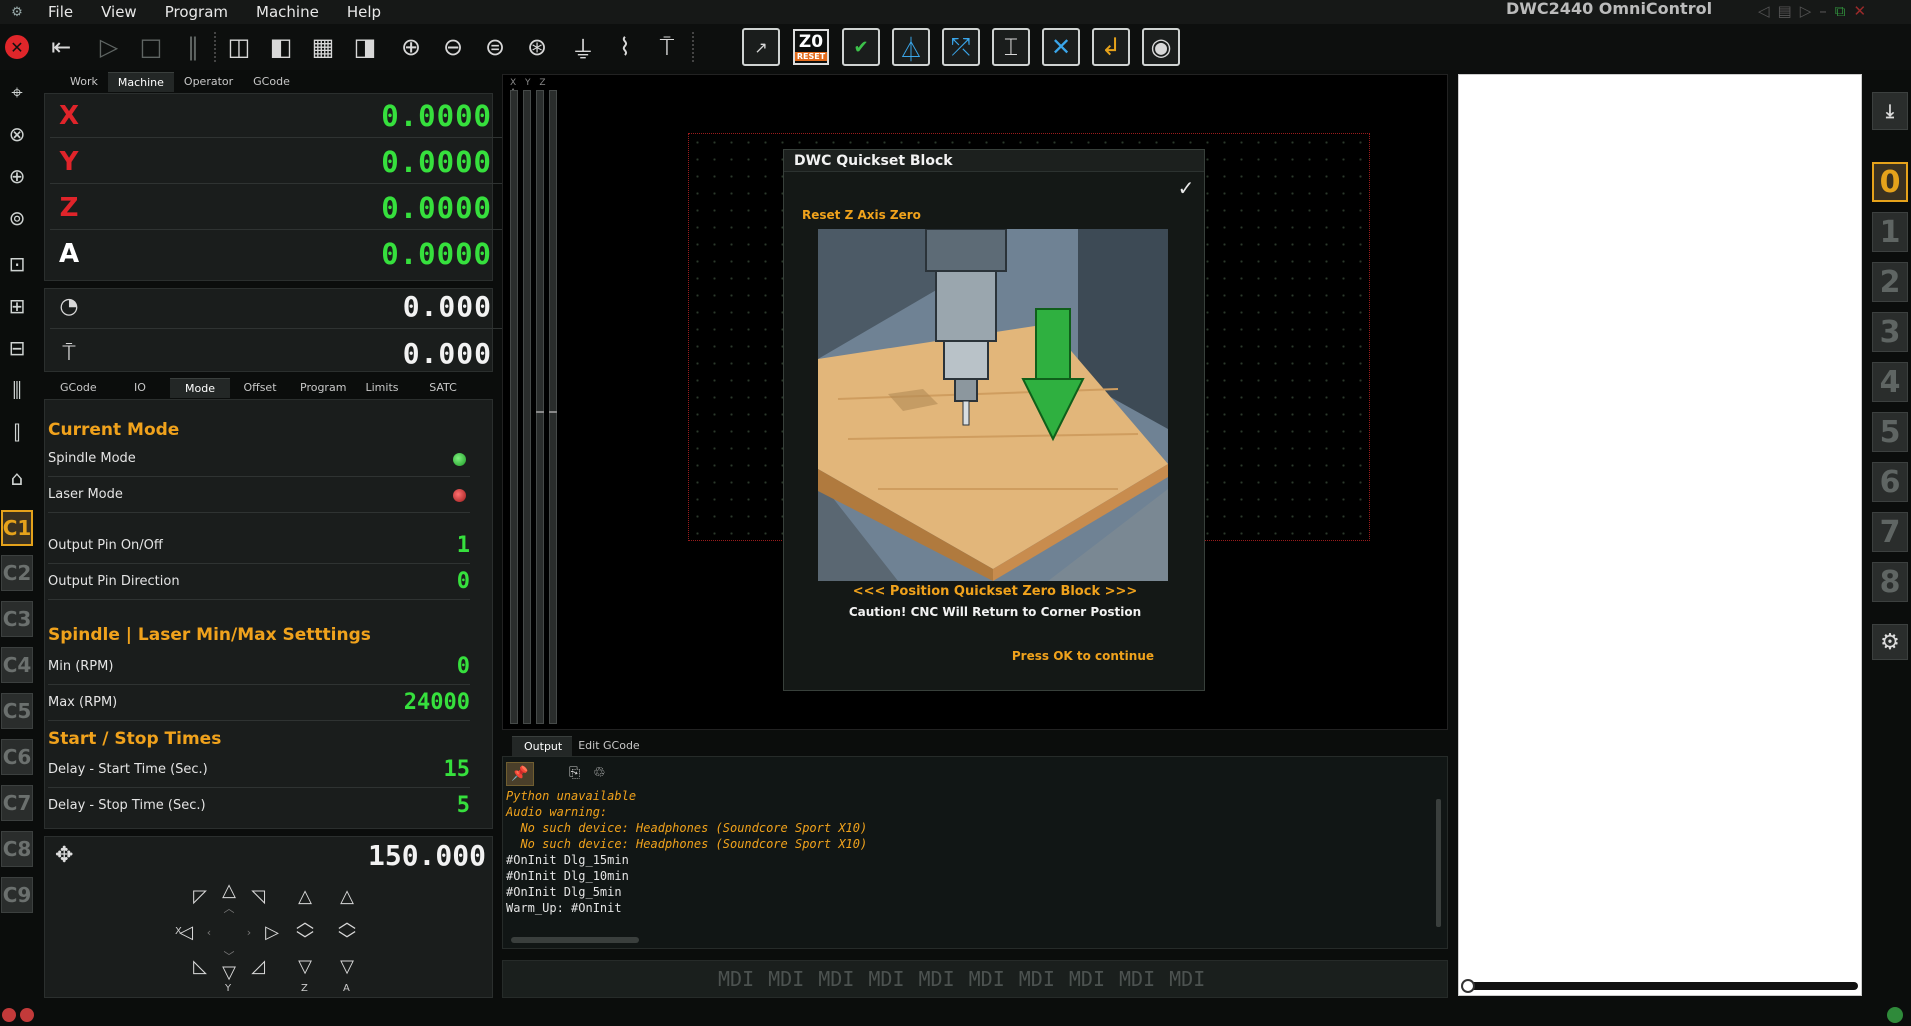 Image resolution: width=1911 pixels, height=1026 pixels. What do you see at coordinates (1890, 482) in the screenshot?
I see `tool-6-button: 6` at bounding box center [1890, 482].